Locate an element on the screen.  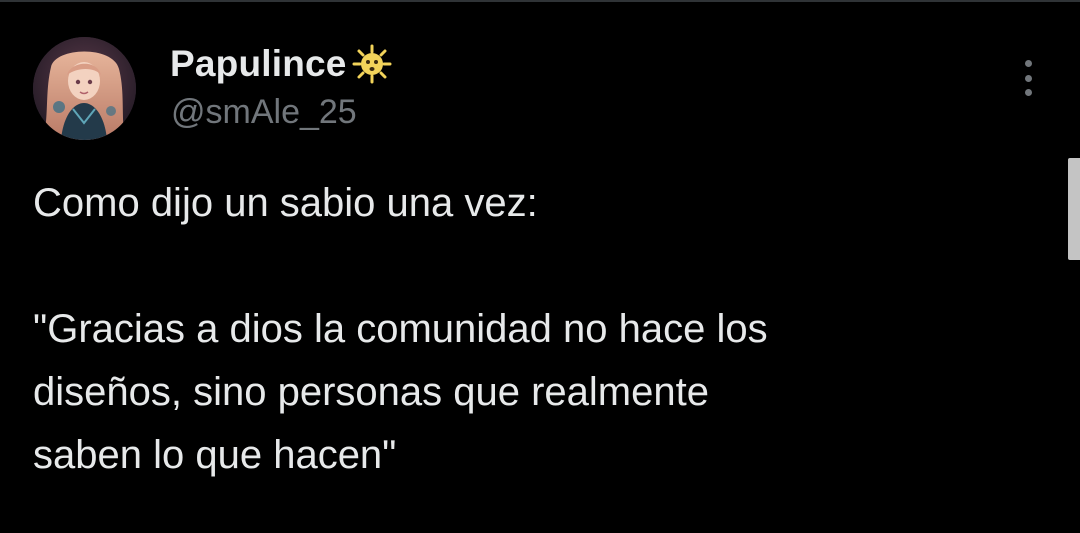
author-handle: @smAle_25 is located at coordinates (264, 112).